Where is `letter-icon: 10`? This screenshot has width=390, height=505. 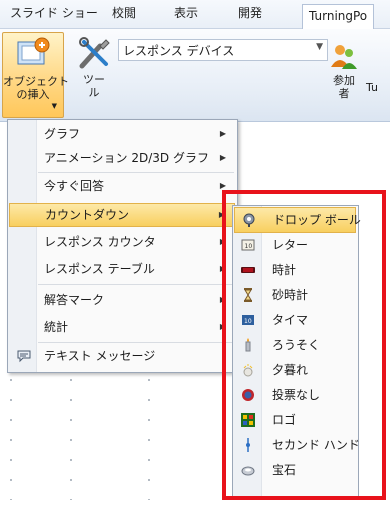 letter-icon: 10 is located at coordinates (248, 245).